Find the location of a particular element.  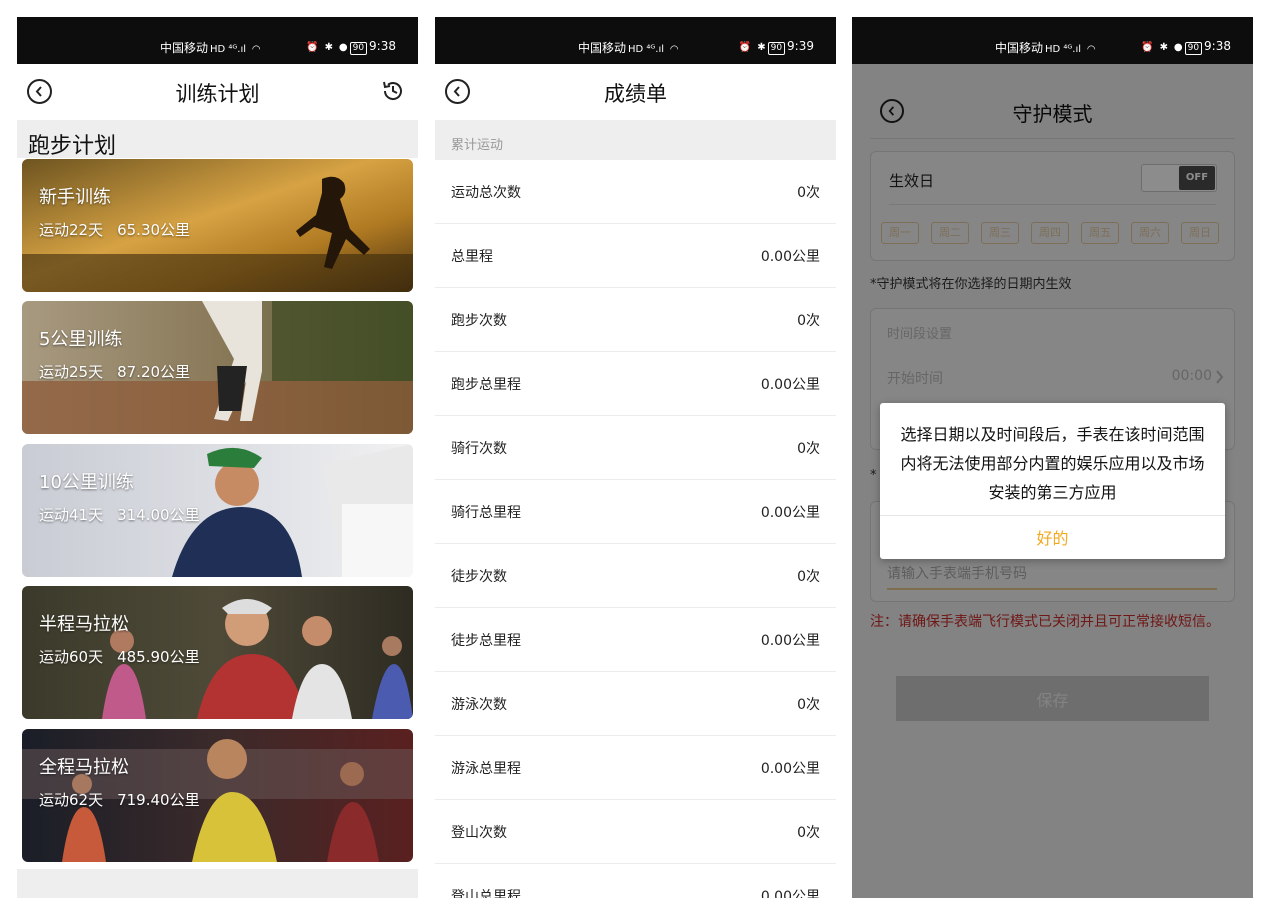

stat-label: 游泳次数 is located at coordinates (479, 705).